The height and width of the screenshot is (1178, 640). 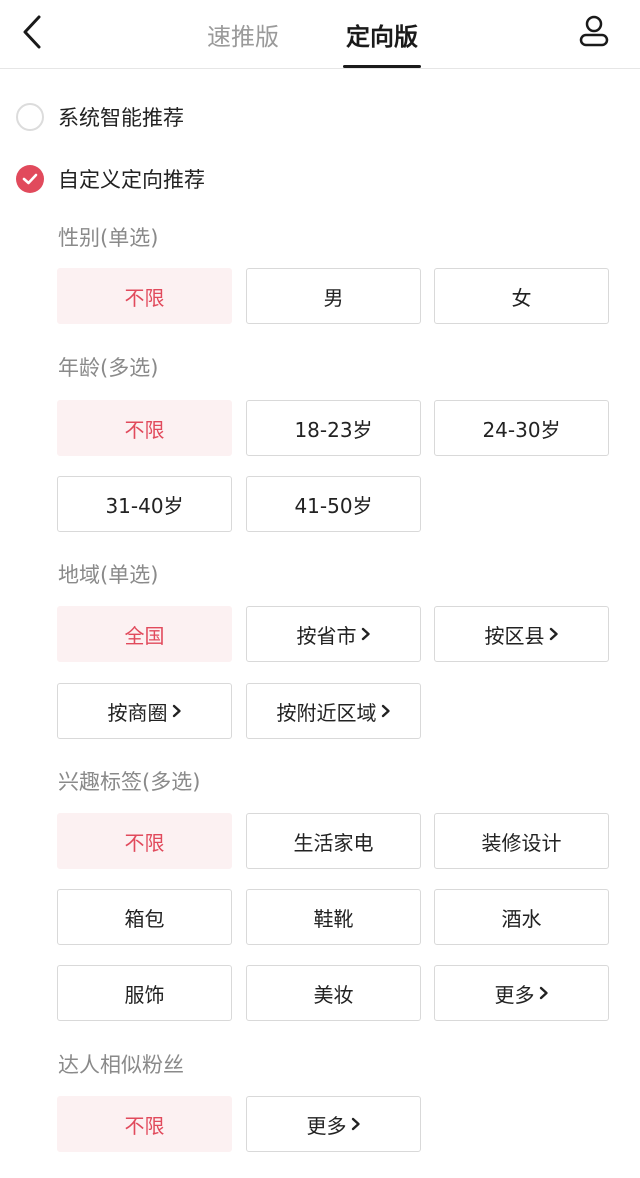 What do you see at coordinates (521, 296) in the screenshot?
I see `gender-option-female: 女` at bounding box center [521, 296].